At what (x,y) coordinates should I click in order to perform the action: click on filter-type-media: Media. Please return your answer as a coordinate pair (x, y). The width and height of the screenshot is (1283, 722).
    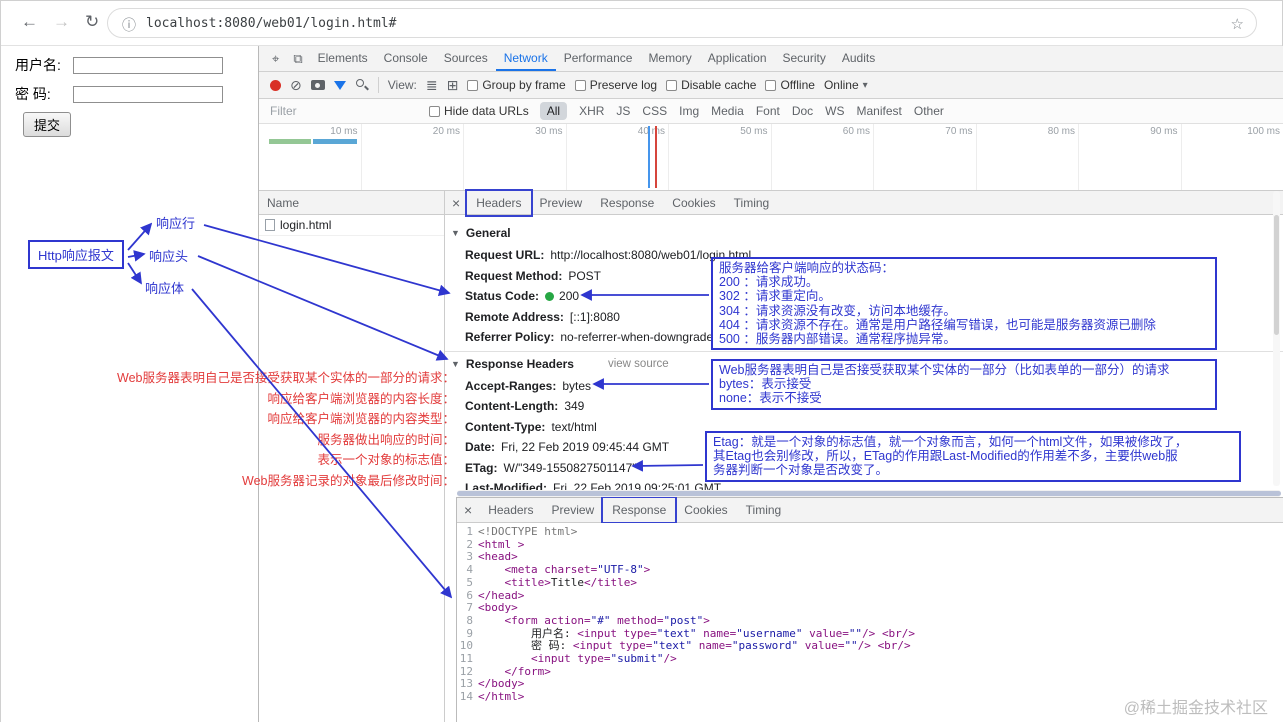
    Looking at the image, I should click on (727, 111).